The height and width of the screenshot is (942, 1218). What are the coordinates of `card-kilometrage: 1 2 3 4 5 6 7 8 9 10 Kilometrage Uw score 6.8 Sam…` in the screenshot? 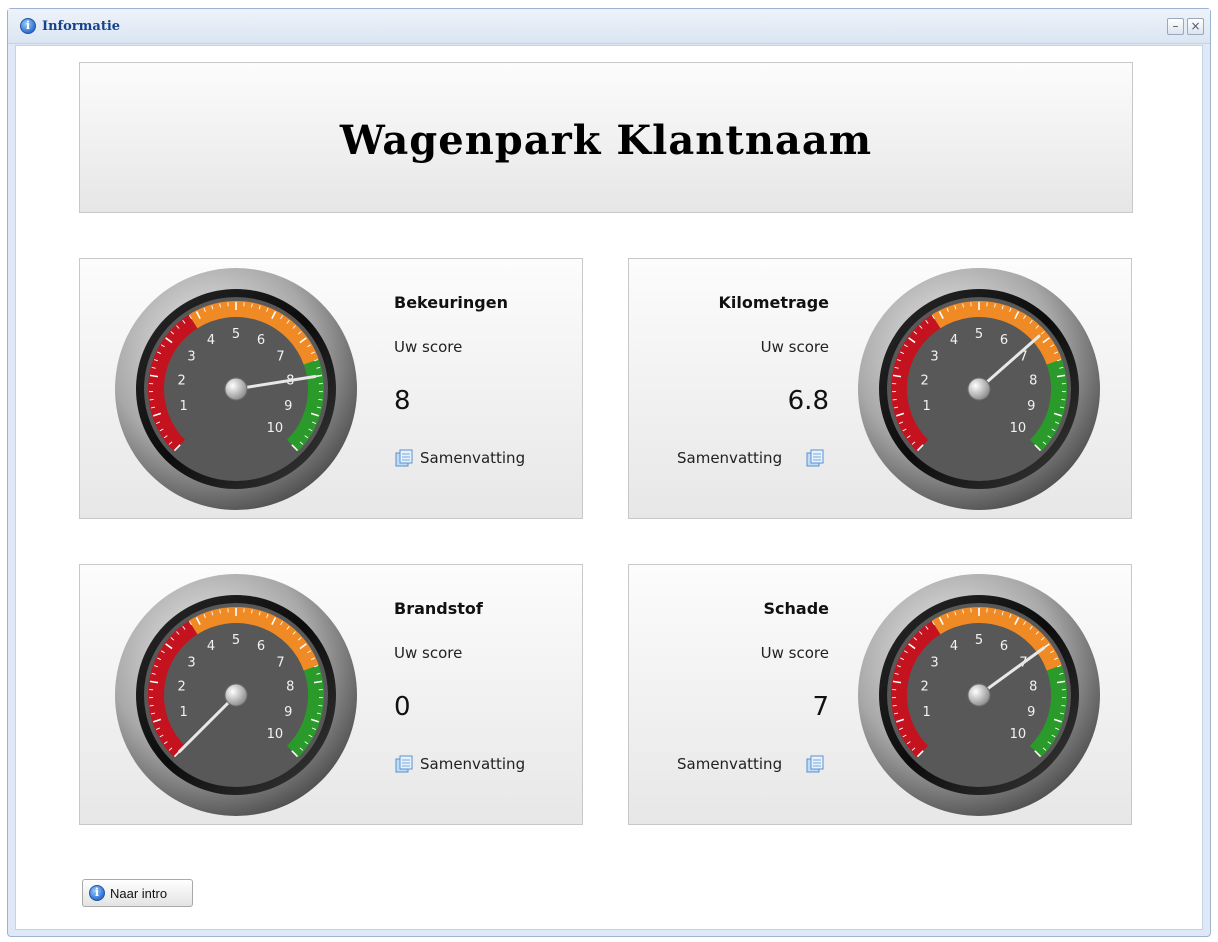 It's located at (880, 388).